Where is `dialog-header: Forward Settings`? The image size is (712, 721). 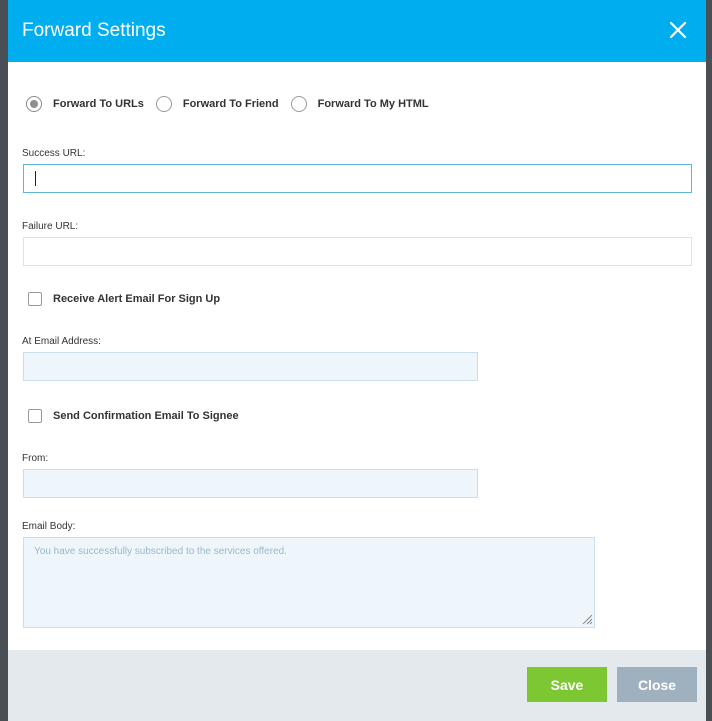
dialog-header: Forward Settings is located at coordinates (357, 31).